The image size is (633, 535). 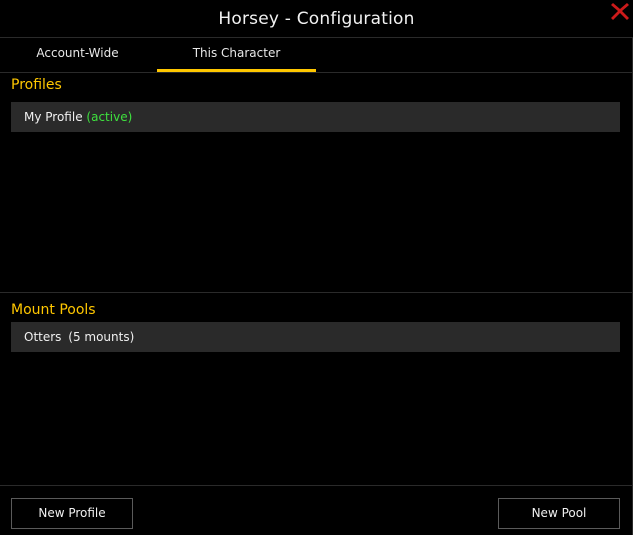 What do you see at coordinates (109, 117) in the screenshot?
I see `profile-active-badge: (active)` at bounding box center [109, 117].